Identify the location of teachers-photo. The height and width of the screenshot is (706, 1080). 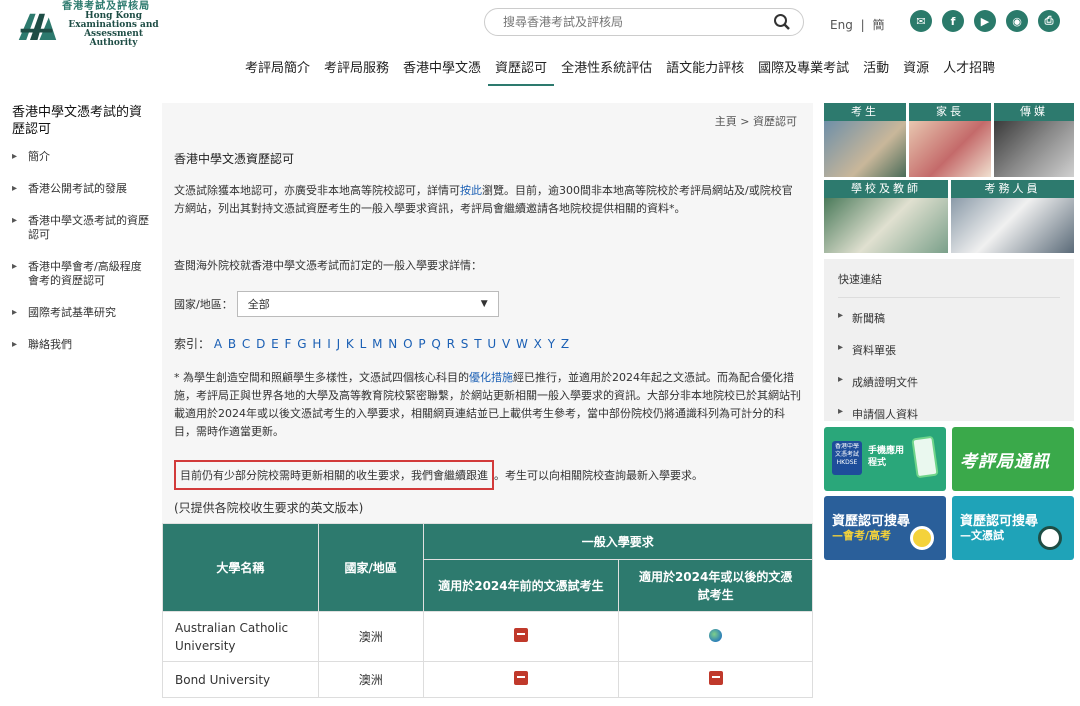
(886, 225).